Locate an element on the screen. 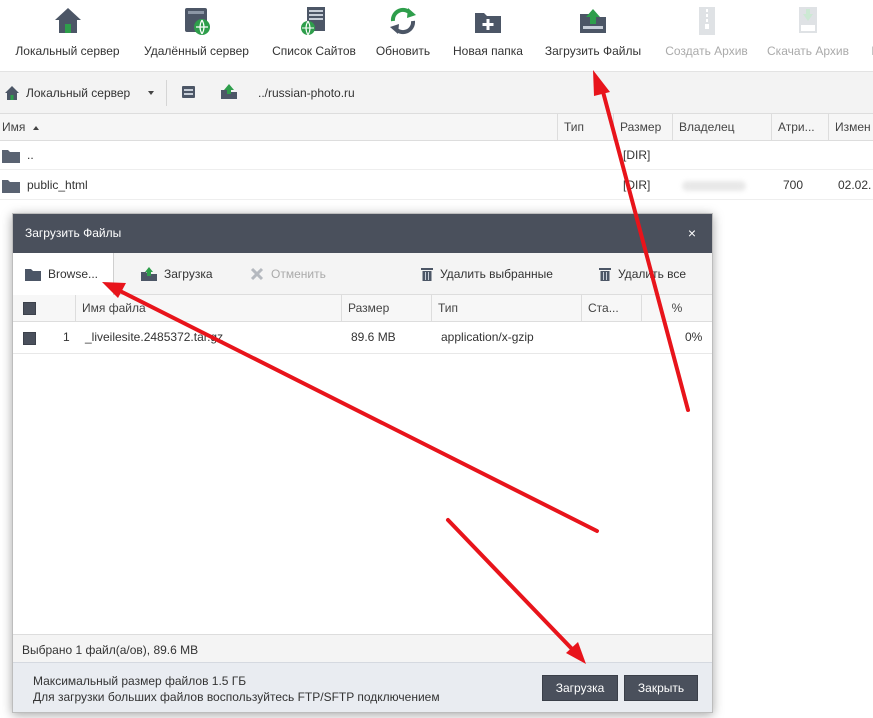 This screenshot has width=873, height=718. table-row: .. [DIR] is located at coordinates (436, 155).